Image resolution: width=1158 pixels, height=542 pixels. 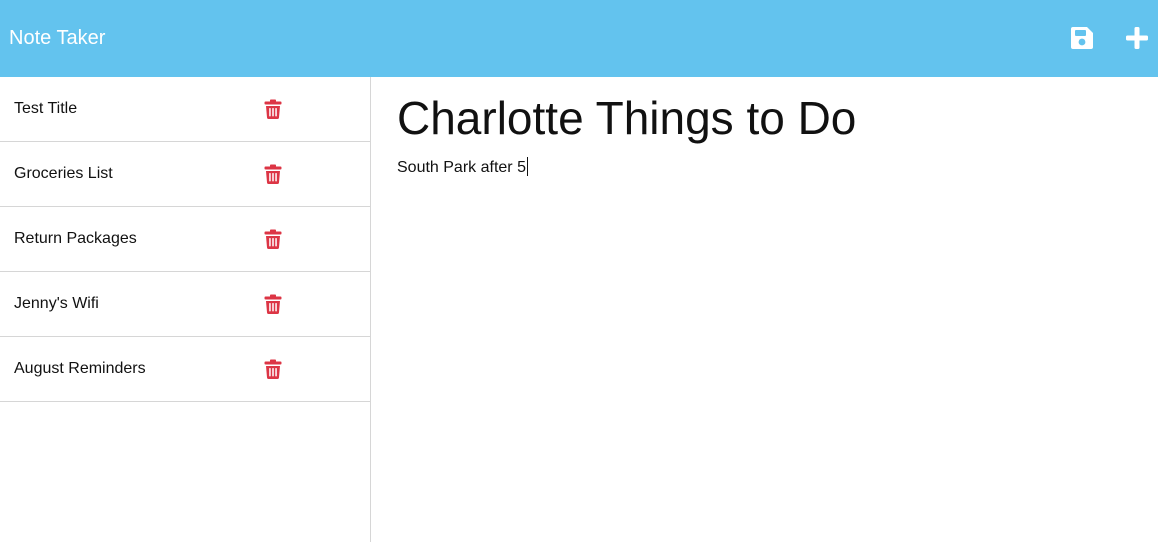 I want to click on floppy-disk-save-icon, so click(x=1082, y=38).